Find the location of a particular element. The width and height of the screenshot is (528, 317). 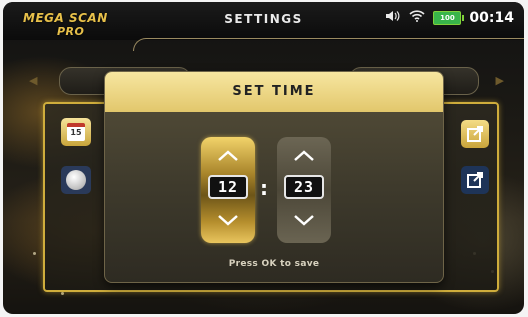

tab-prev-arrow: ◀ is located at coordinates (33, 80).